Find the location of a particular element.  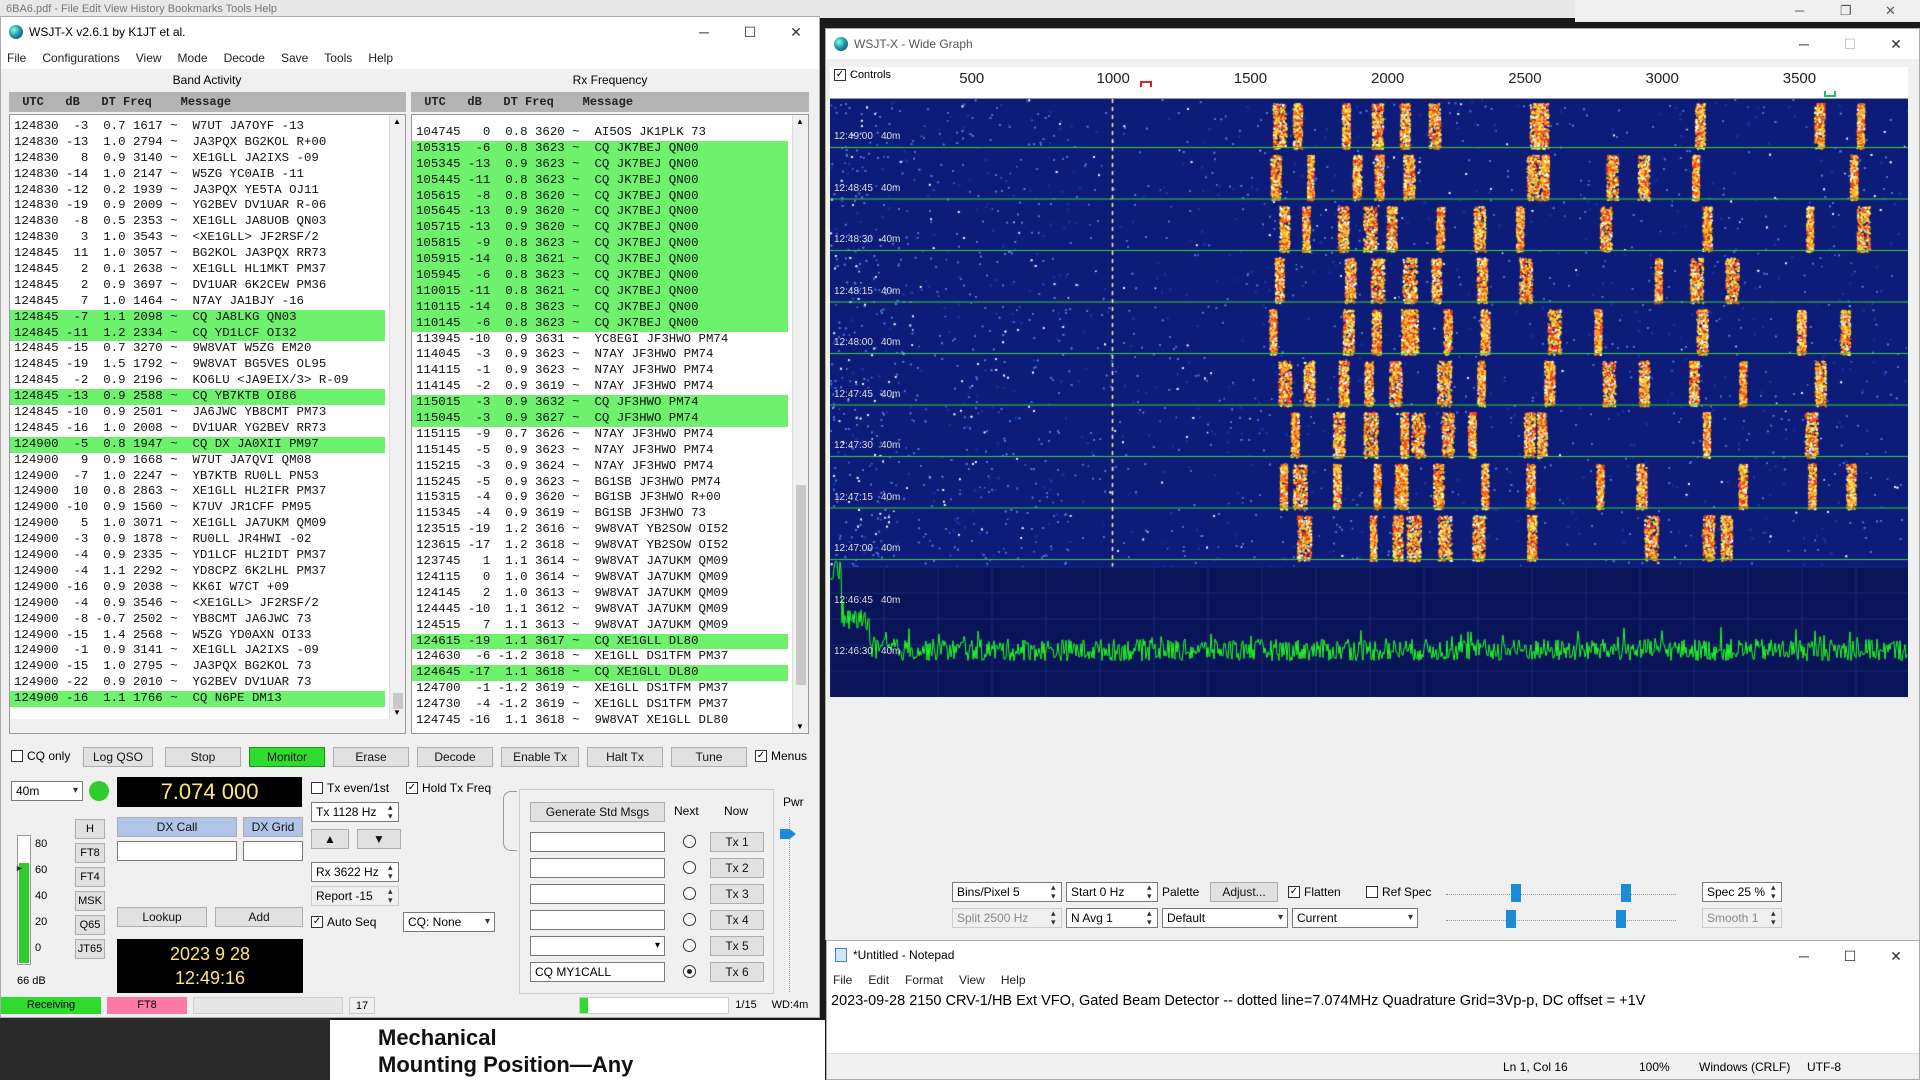

spec-zero-slider-handle is located at coordinates (1621, 919).